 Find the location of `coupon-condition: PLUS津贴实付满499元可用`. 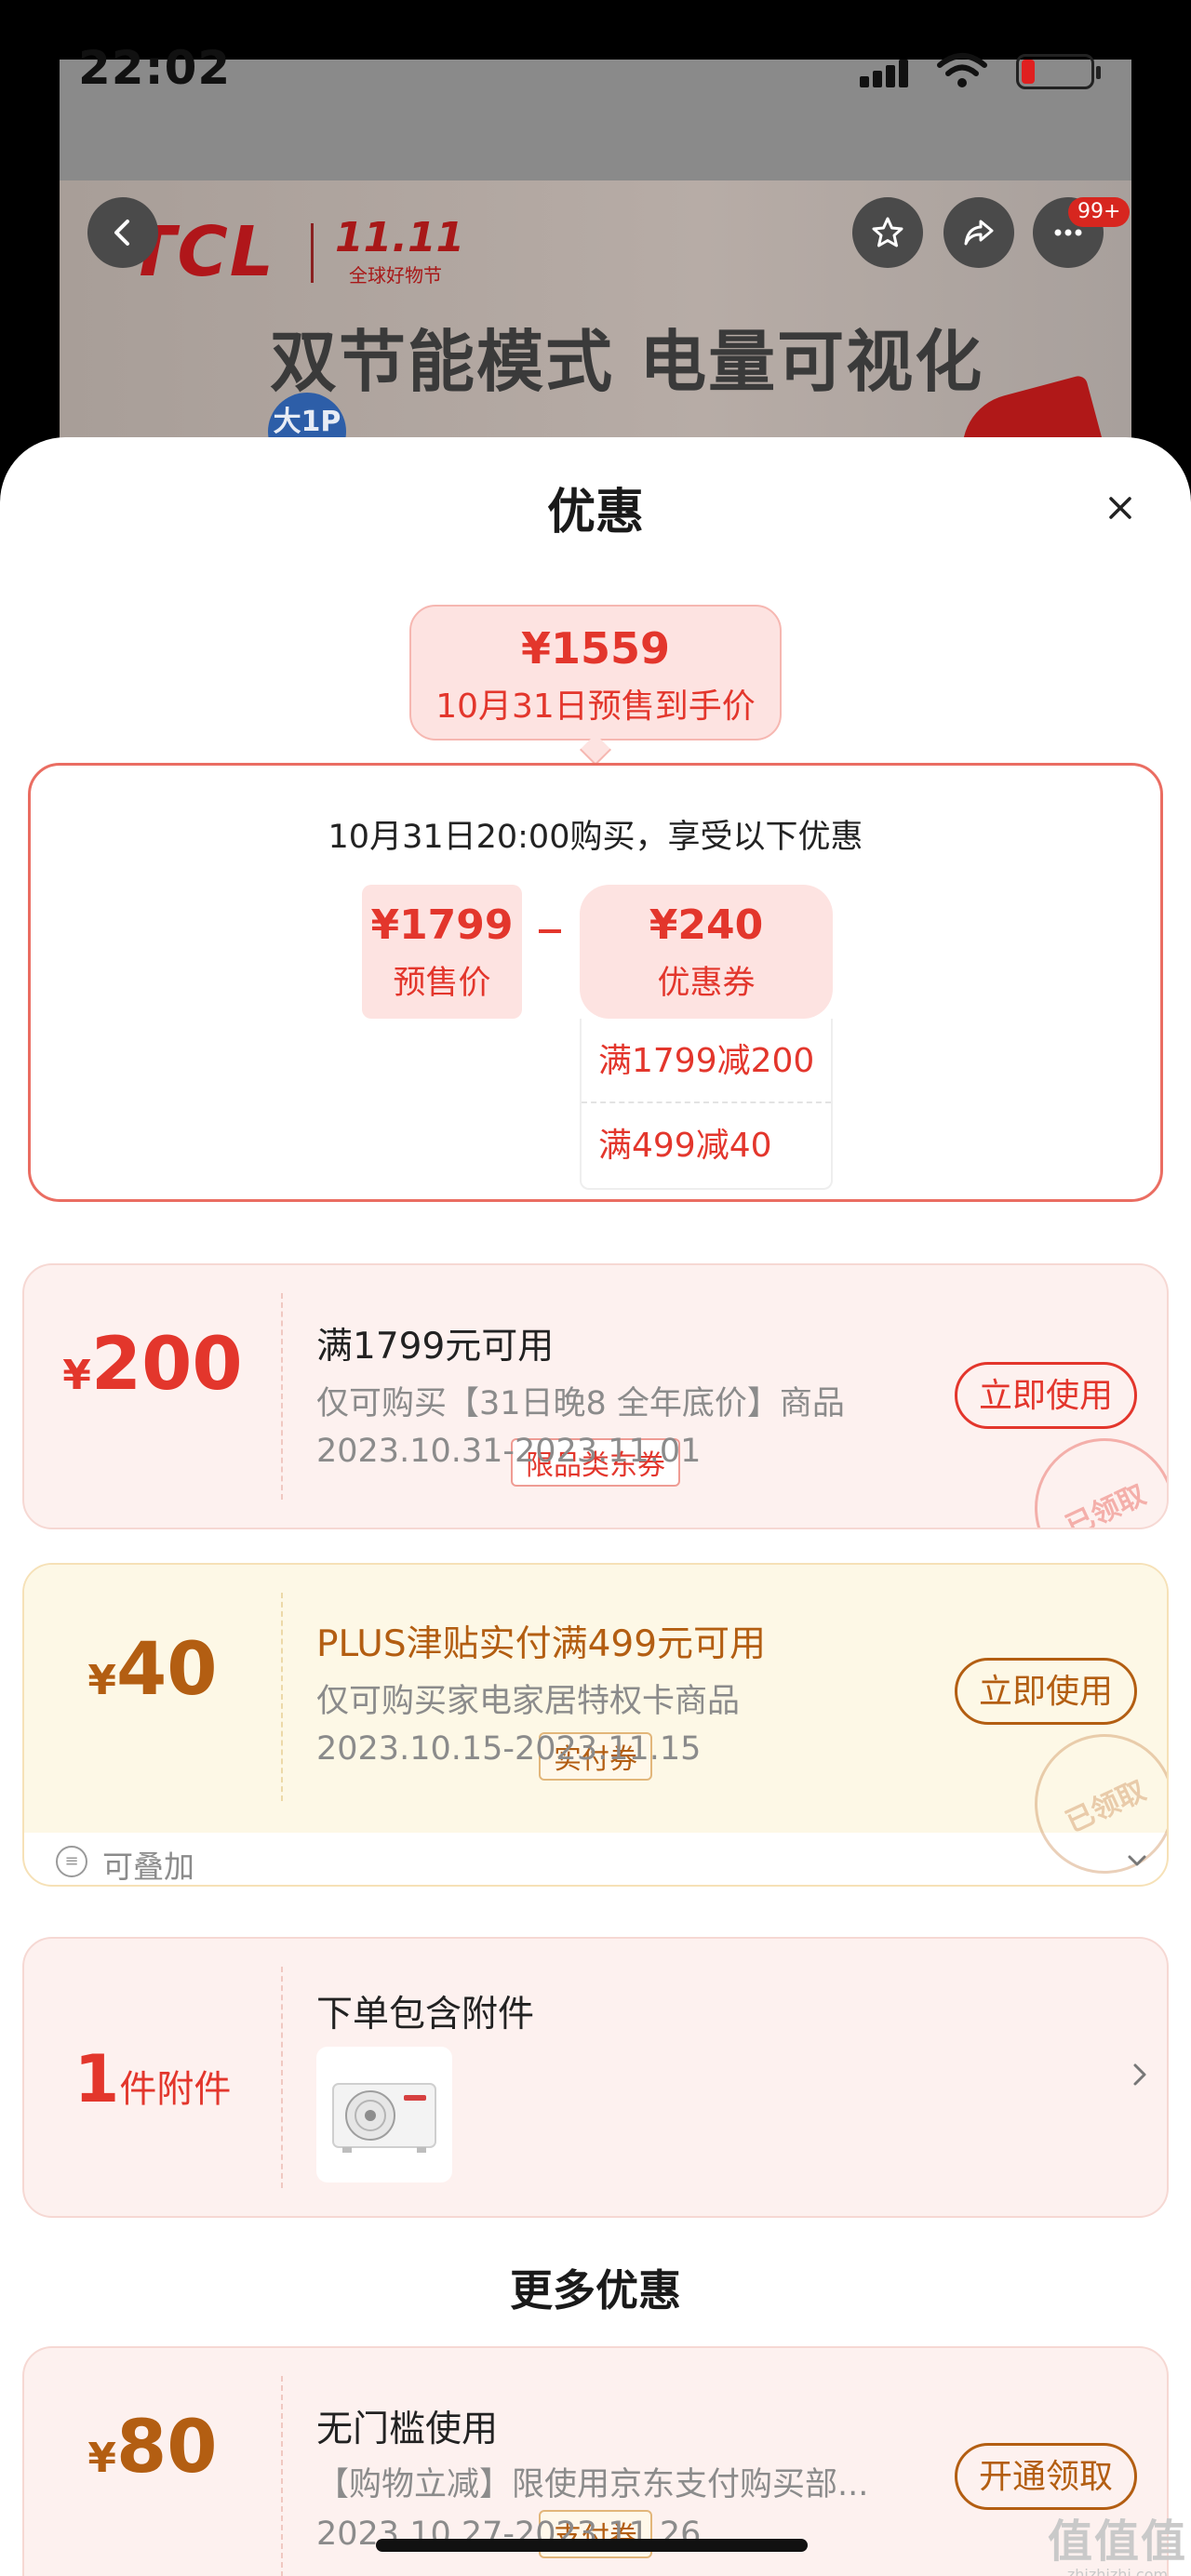

coupon-condition: PLUS津贴实付满499元可用 is located at coordinates (541, 1644).